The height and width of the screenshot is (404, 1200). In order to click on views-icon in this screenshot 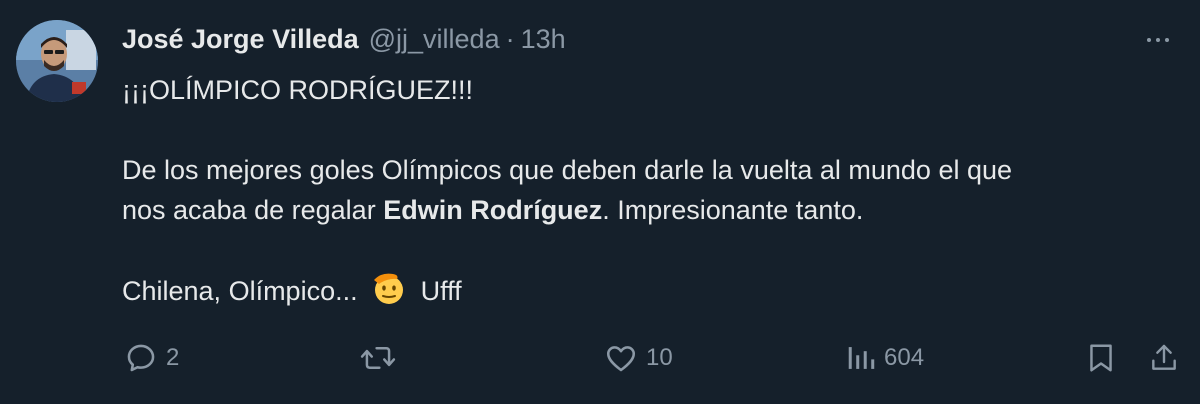, I will do `click(861, 358)`.